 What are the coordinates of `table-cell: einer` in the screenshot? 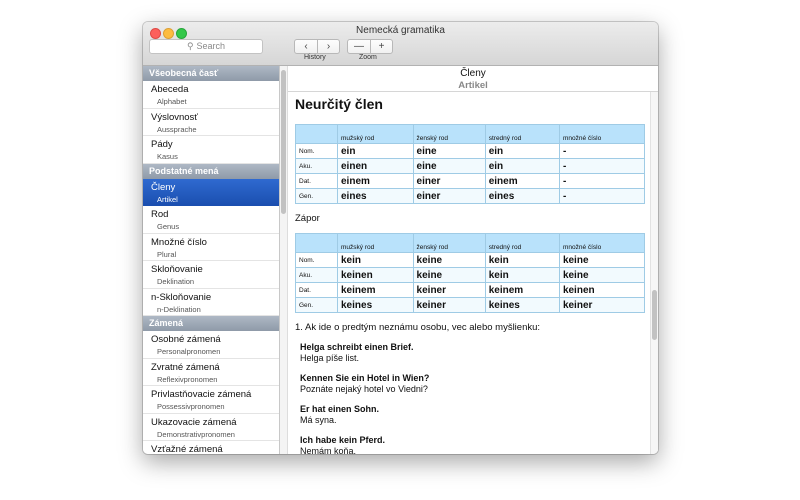 It's located at (449, 181).